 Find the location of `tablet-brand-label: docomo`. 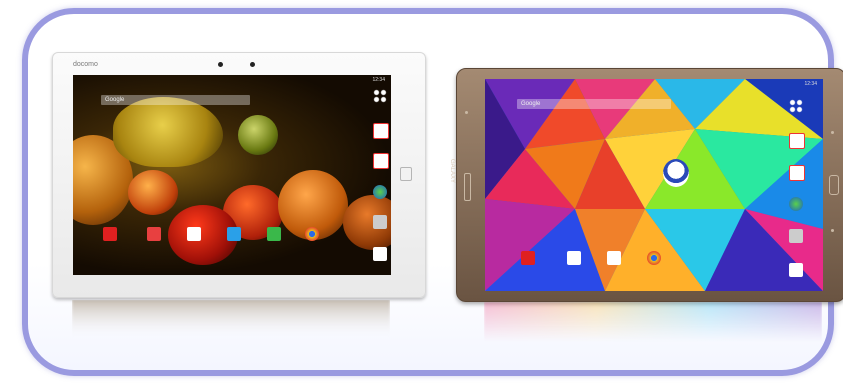

tablet-brand-label: docomo is located at coordinates (85, 64).